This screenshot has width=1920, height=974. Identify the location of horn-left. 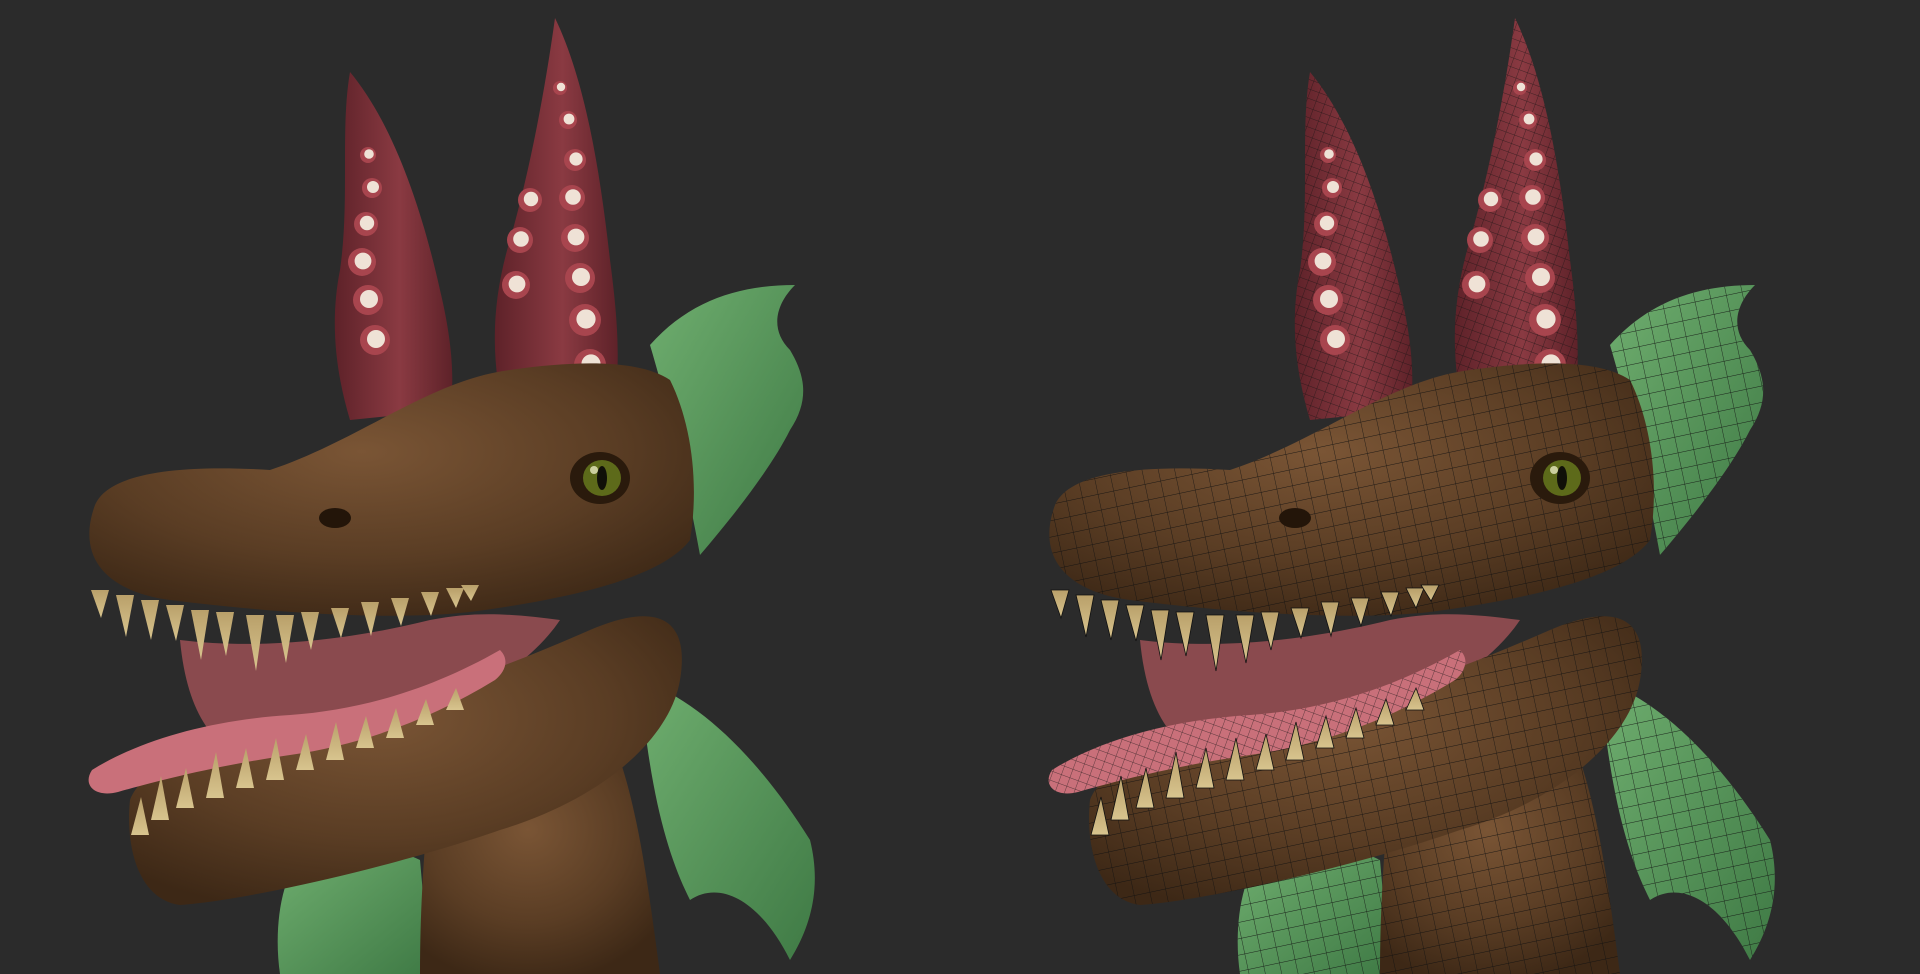
(393, 246).